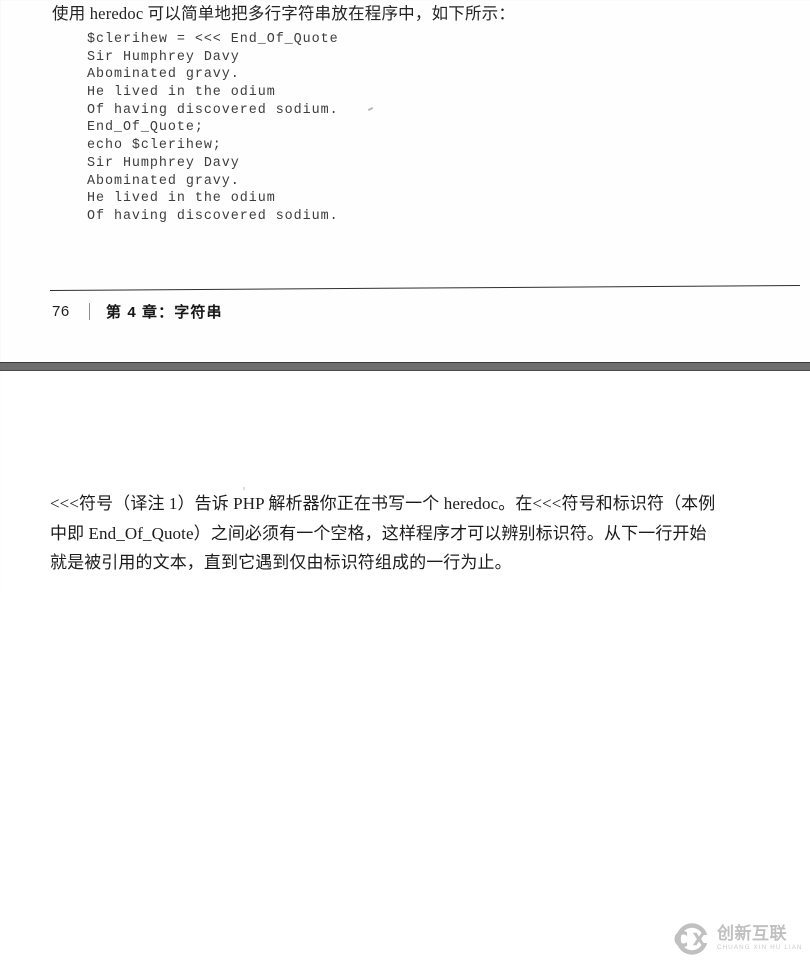  What do you see at coordinates (692, 939) in the screenshot?
I see `cx-logo-icon` at bounding box center [692, 939].